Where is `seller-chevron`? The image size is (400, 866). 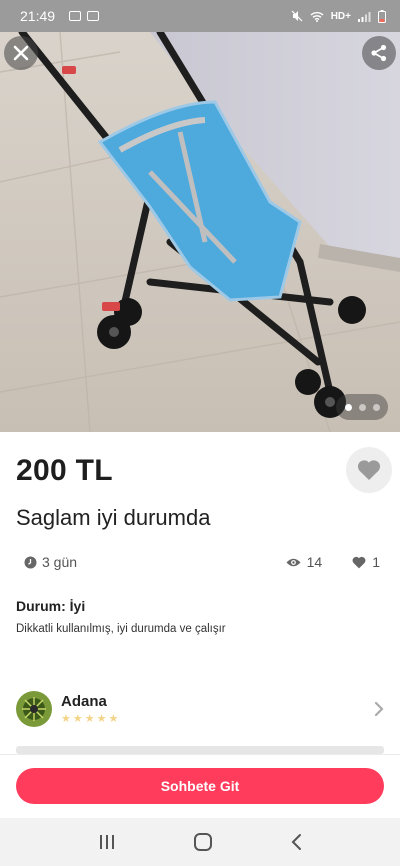
seller-chevron is located at coordinates (379, 709).